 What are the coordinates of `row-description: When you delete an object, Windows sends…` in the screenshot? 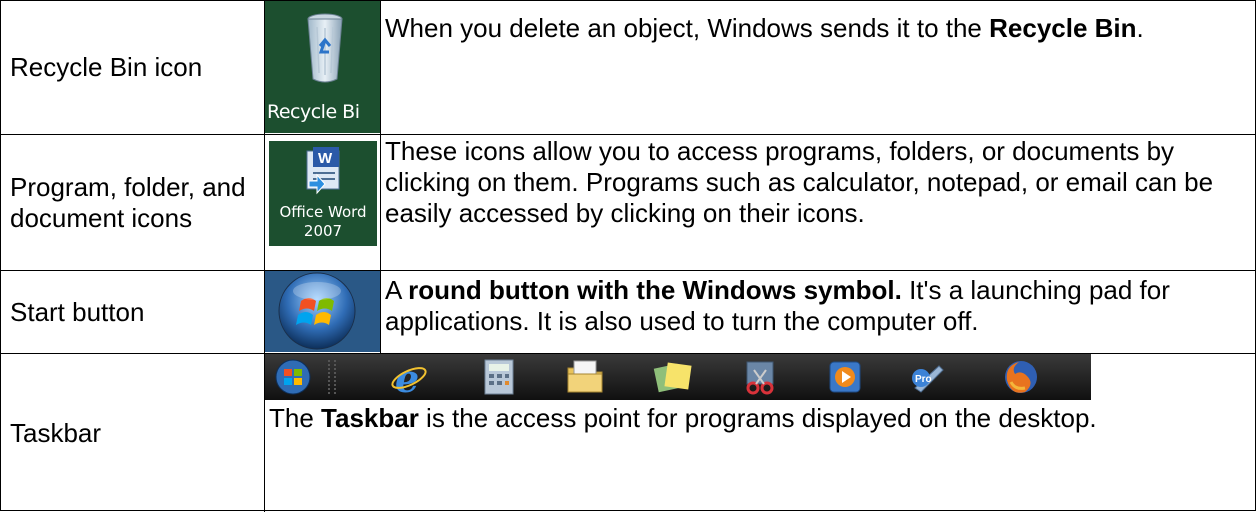 It's located at (764, 28).